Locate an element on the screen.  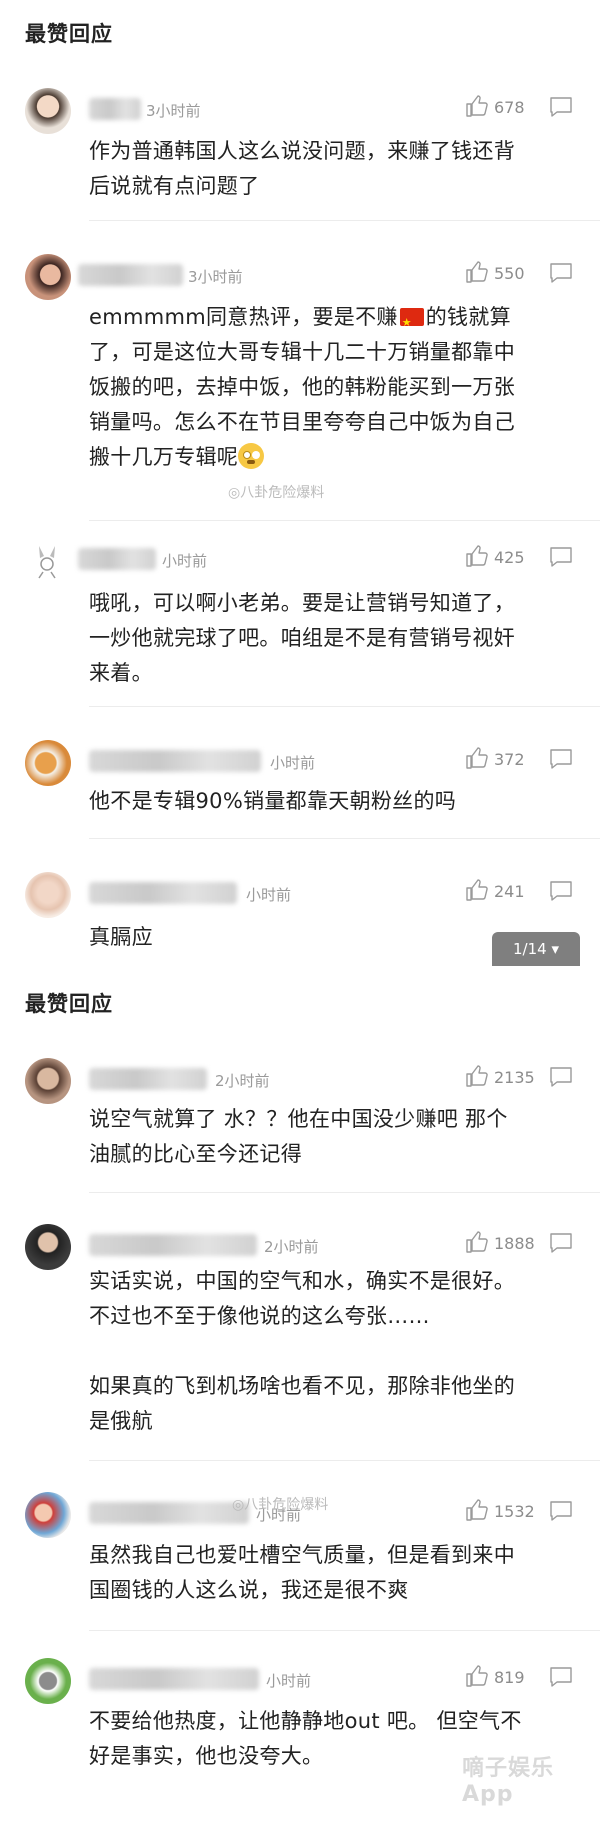
like-count: 372 is located at coordinates (509, 759).